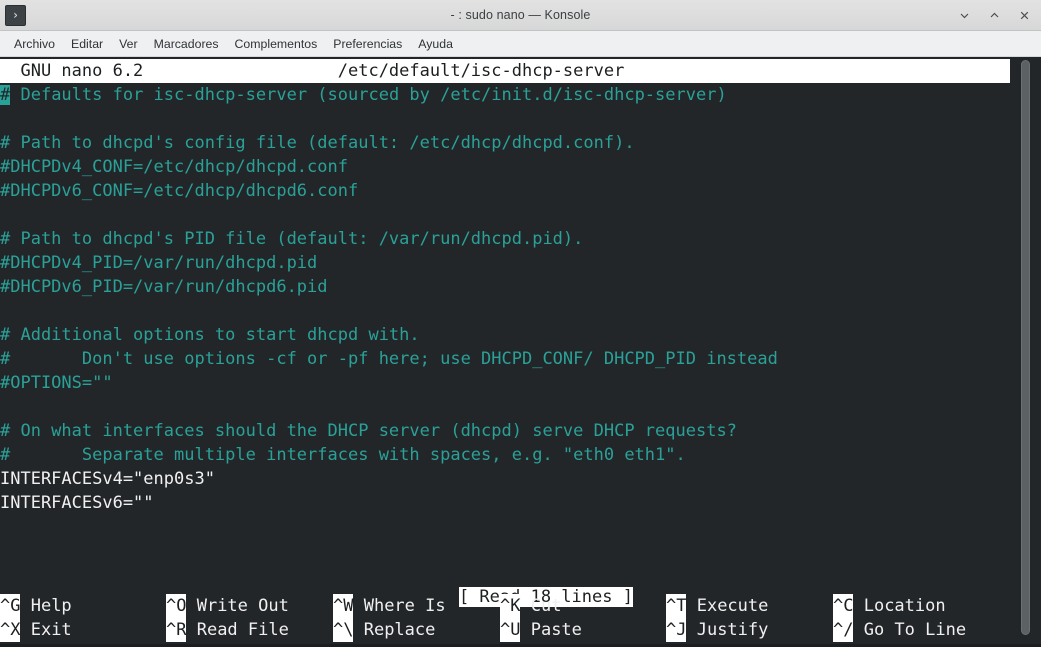 This screenshot has height=647, width=1041. I want to click on text-cursor: #, so click(5, 95).